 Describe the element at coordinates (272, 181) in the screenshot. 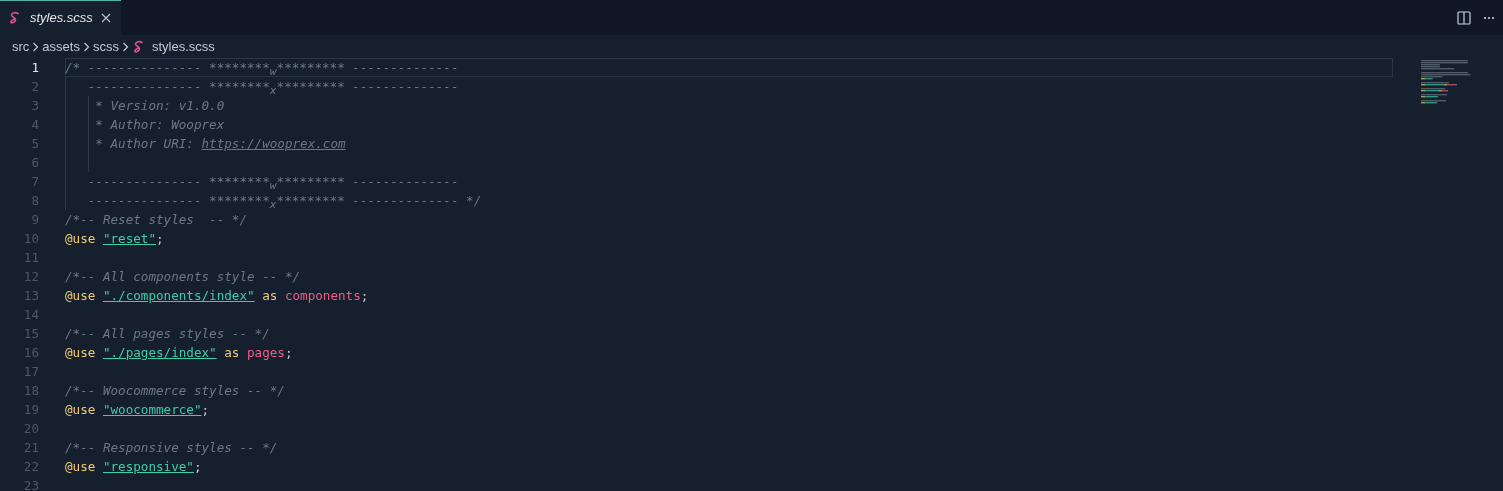

I see `code-line: --------------- ********$_{w}$********* --------------` at that location.